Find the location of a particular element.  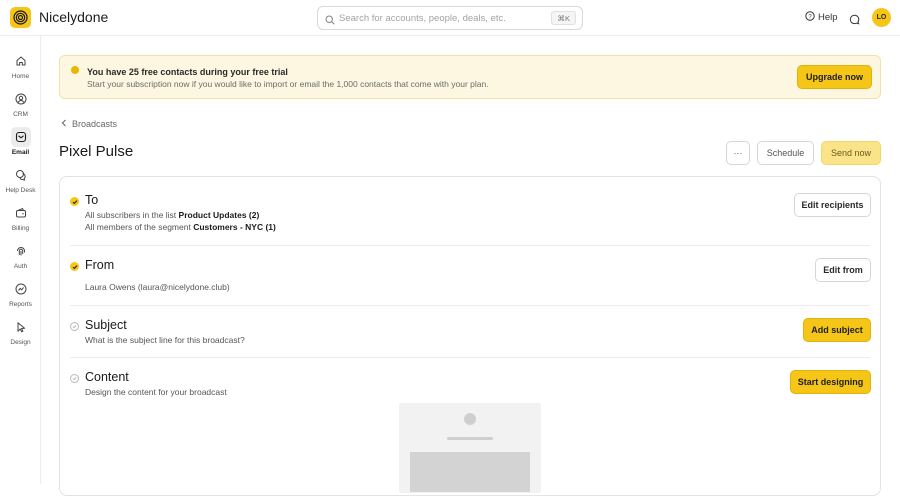

sidebar-item-reports: Reports is located at coordinates (20, 293).